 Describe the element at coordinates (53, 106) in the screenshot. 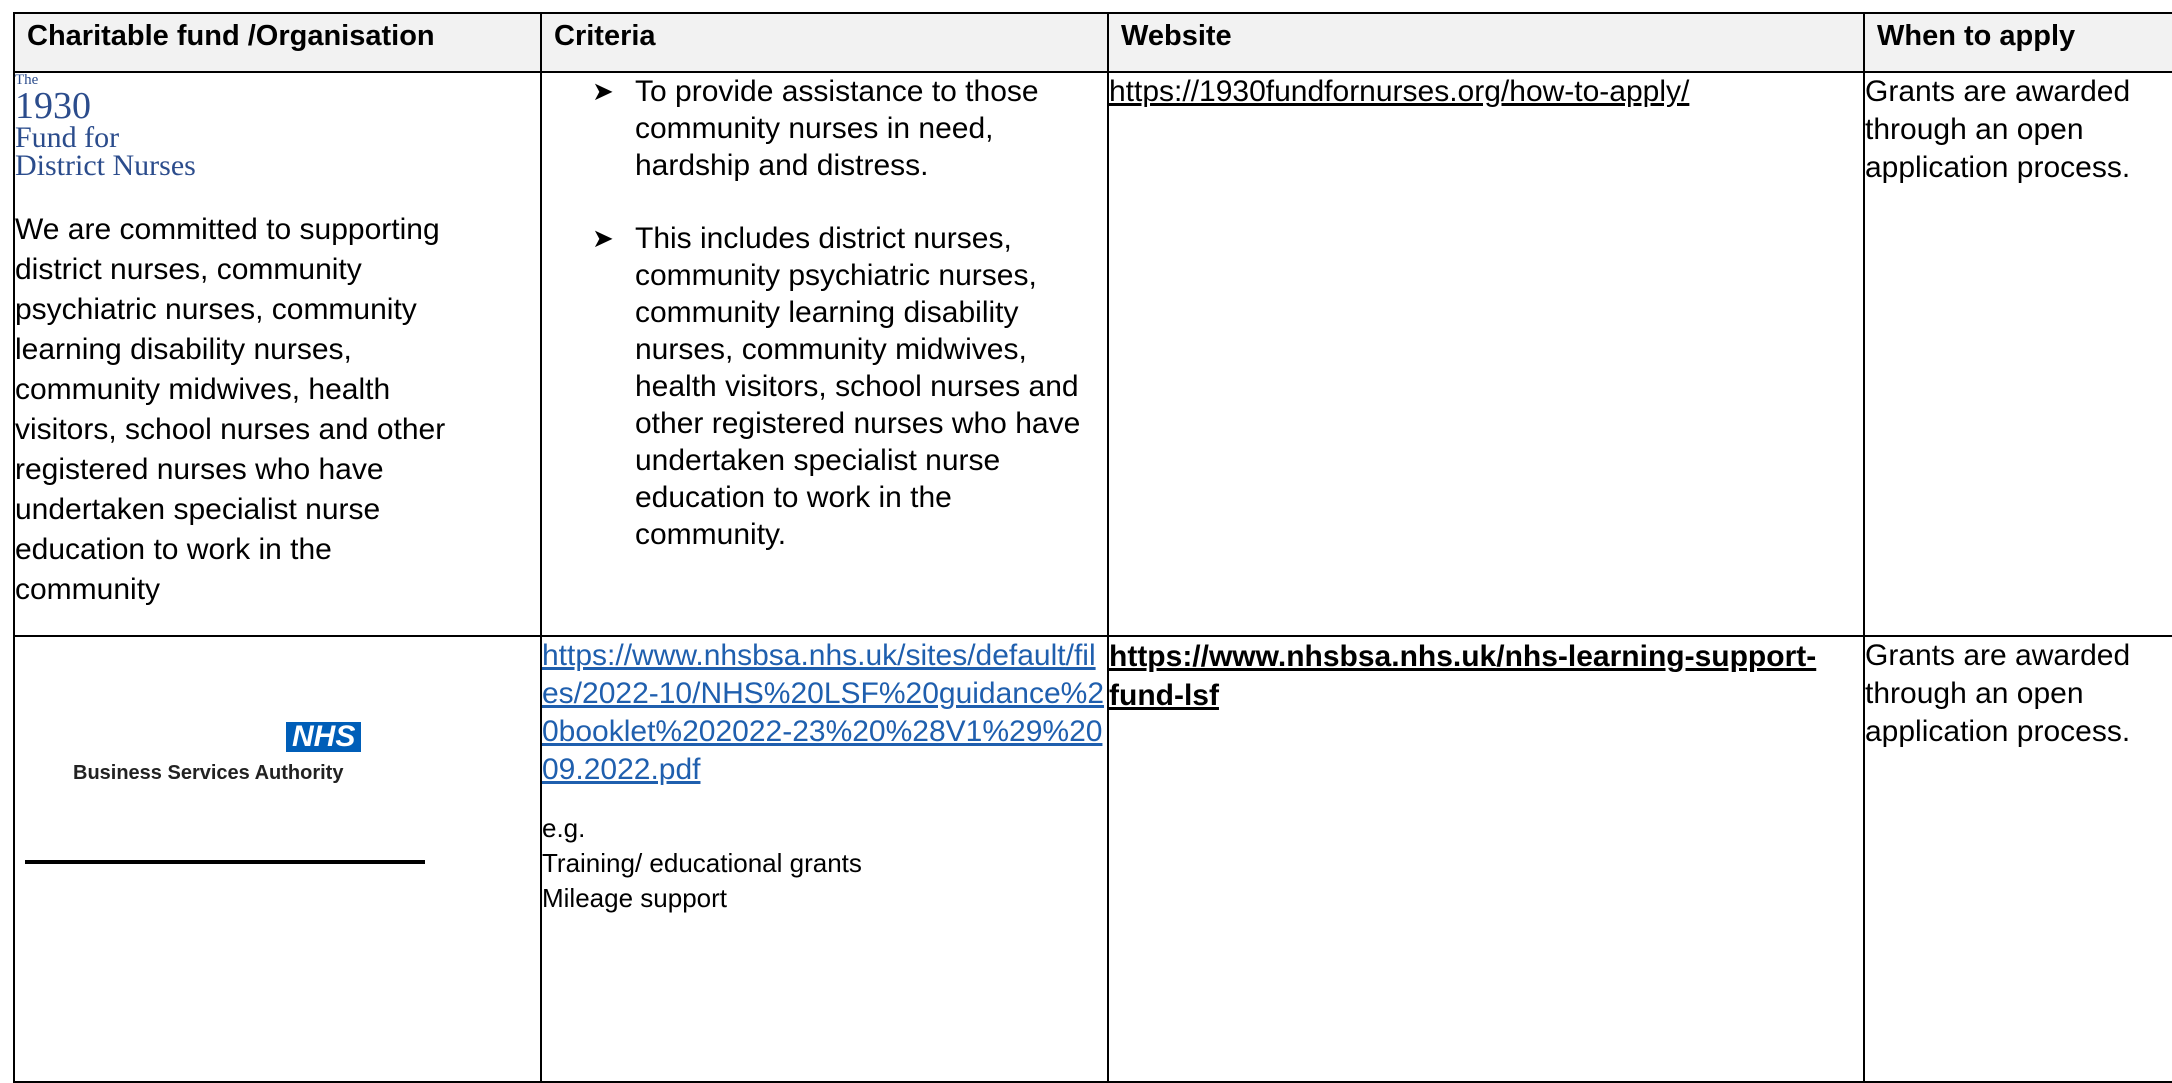

I see `logo-year: 1930` at that location.